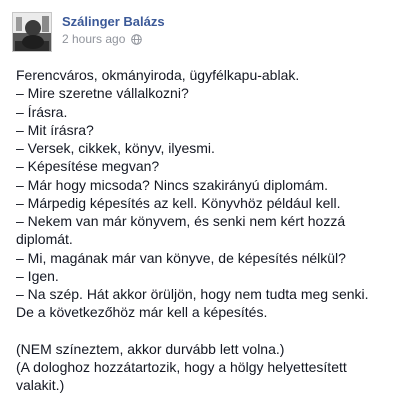 Image resolution: width=411 pixels, height=410 pixels. I want to click on avatar, so click(32, 32).